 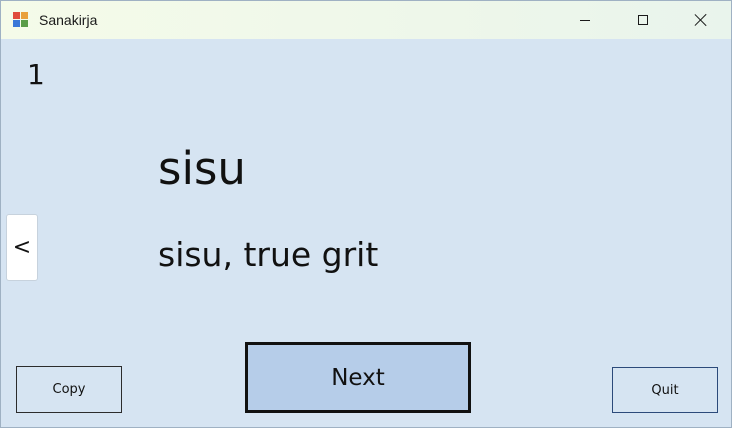 I want to click on next-button: Next, so click(x=358, y=377).